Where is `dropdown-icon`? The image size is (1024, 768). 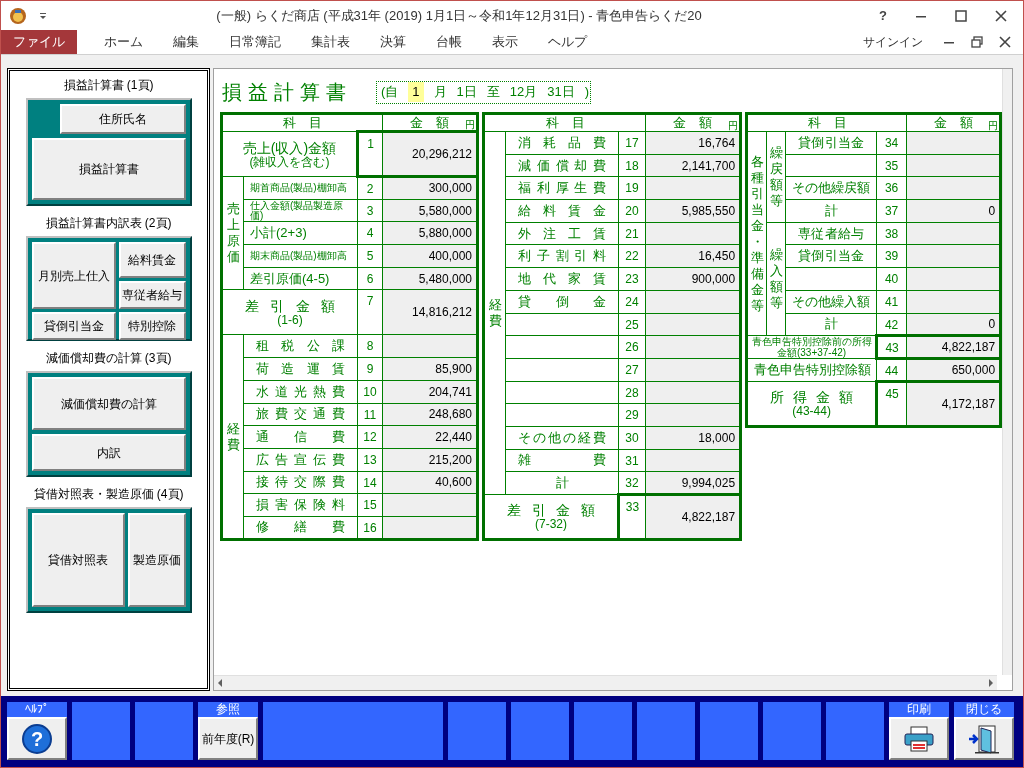
dropdown-icon is located at coordinates (43, 15).